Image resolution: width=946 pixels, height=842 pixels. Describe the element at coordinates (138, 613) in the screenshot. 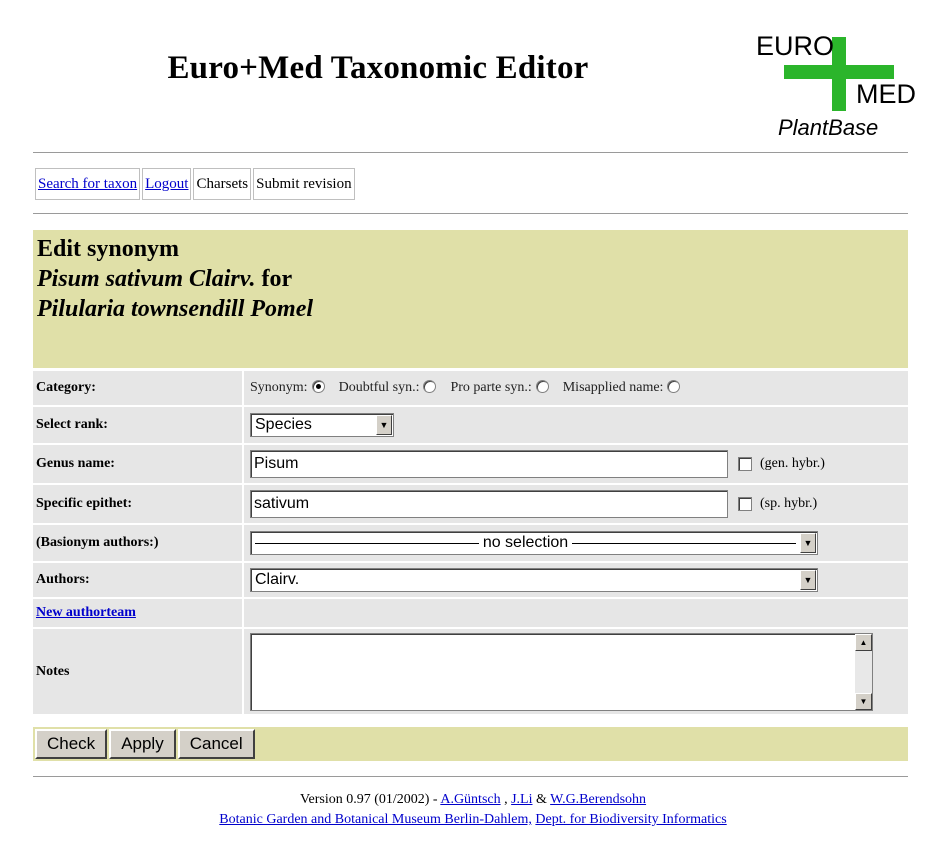

I see `new-authorteam-cell: New authorteam` at that location.